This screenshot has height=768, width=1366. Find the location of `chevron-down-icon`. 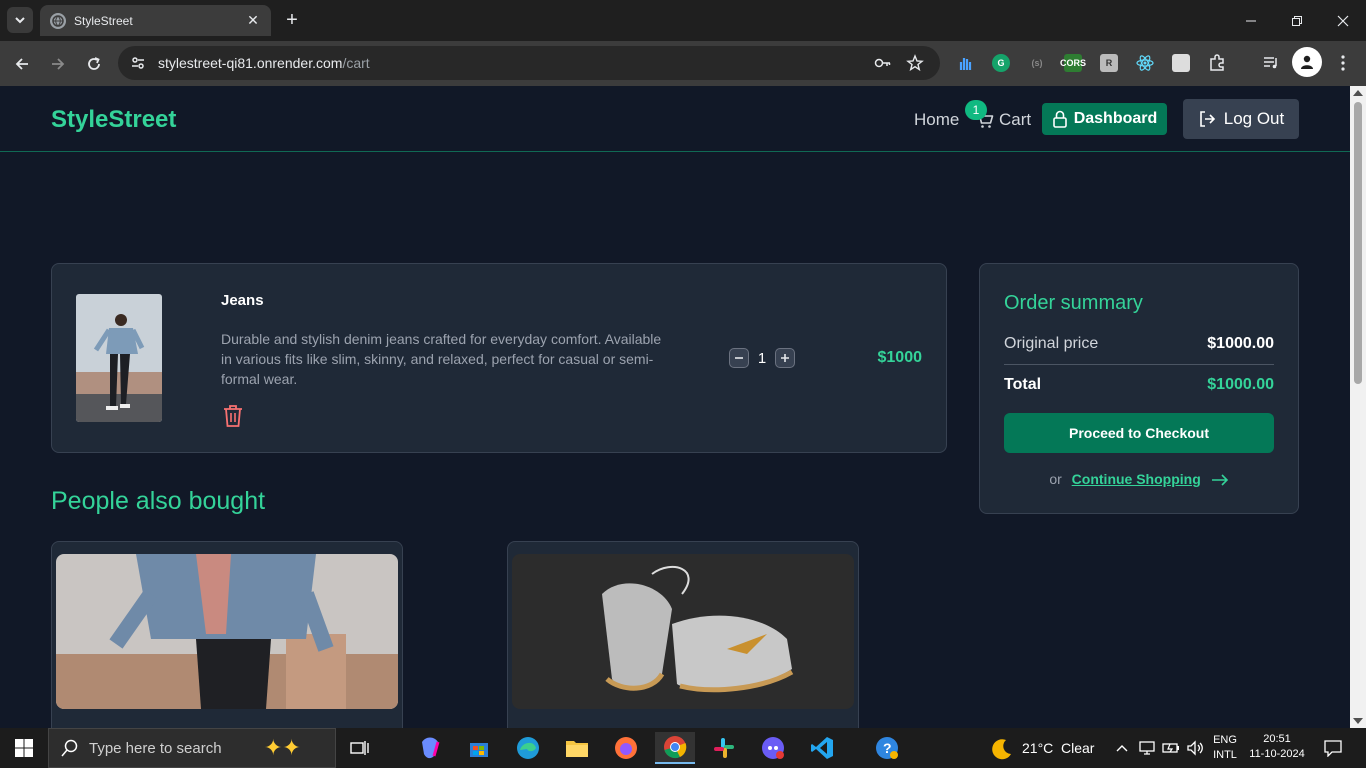

chevron-down-icon is located at coordinates (20, 20).